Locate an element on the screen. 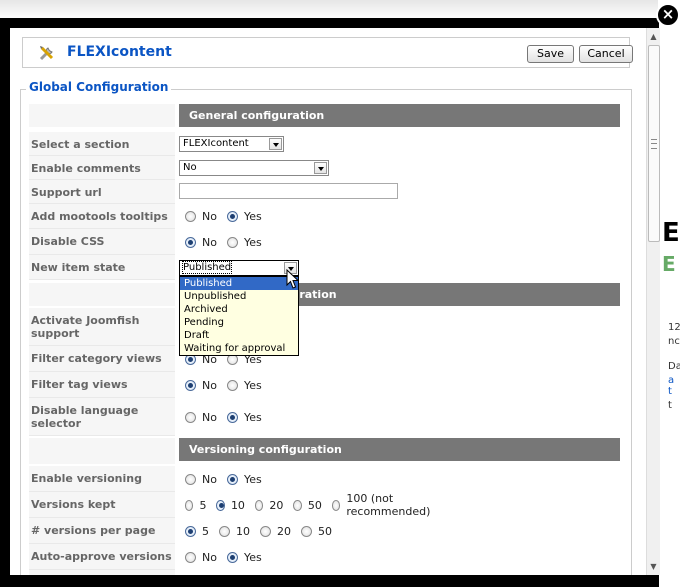  row-disable-language-selector: Disable language selector No Yes is located at coordinates (324, 417).